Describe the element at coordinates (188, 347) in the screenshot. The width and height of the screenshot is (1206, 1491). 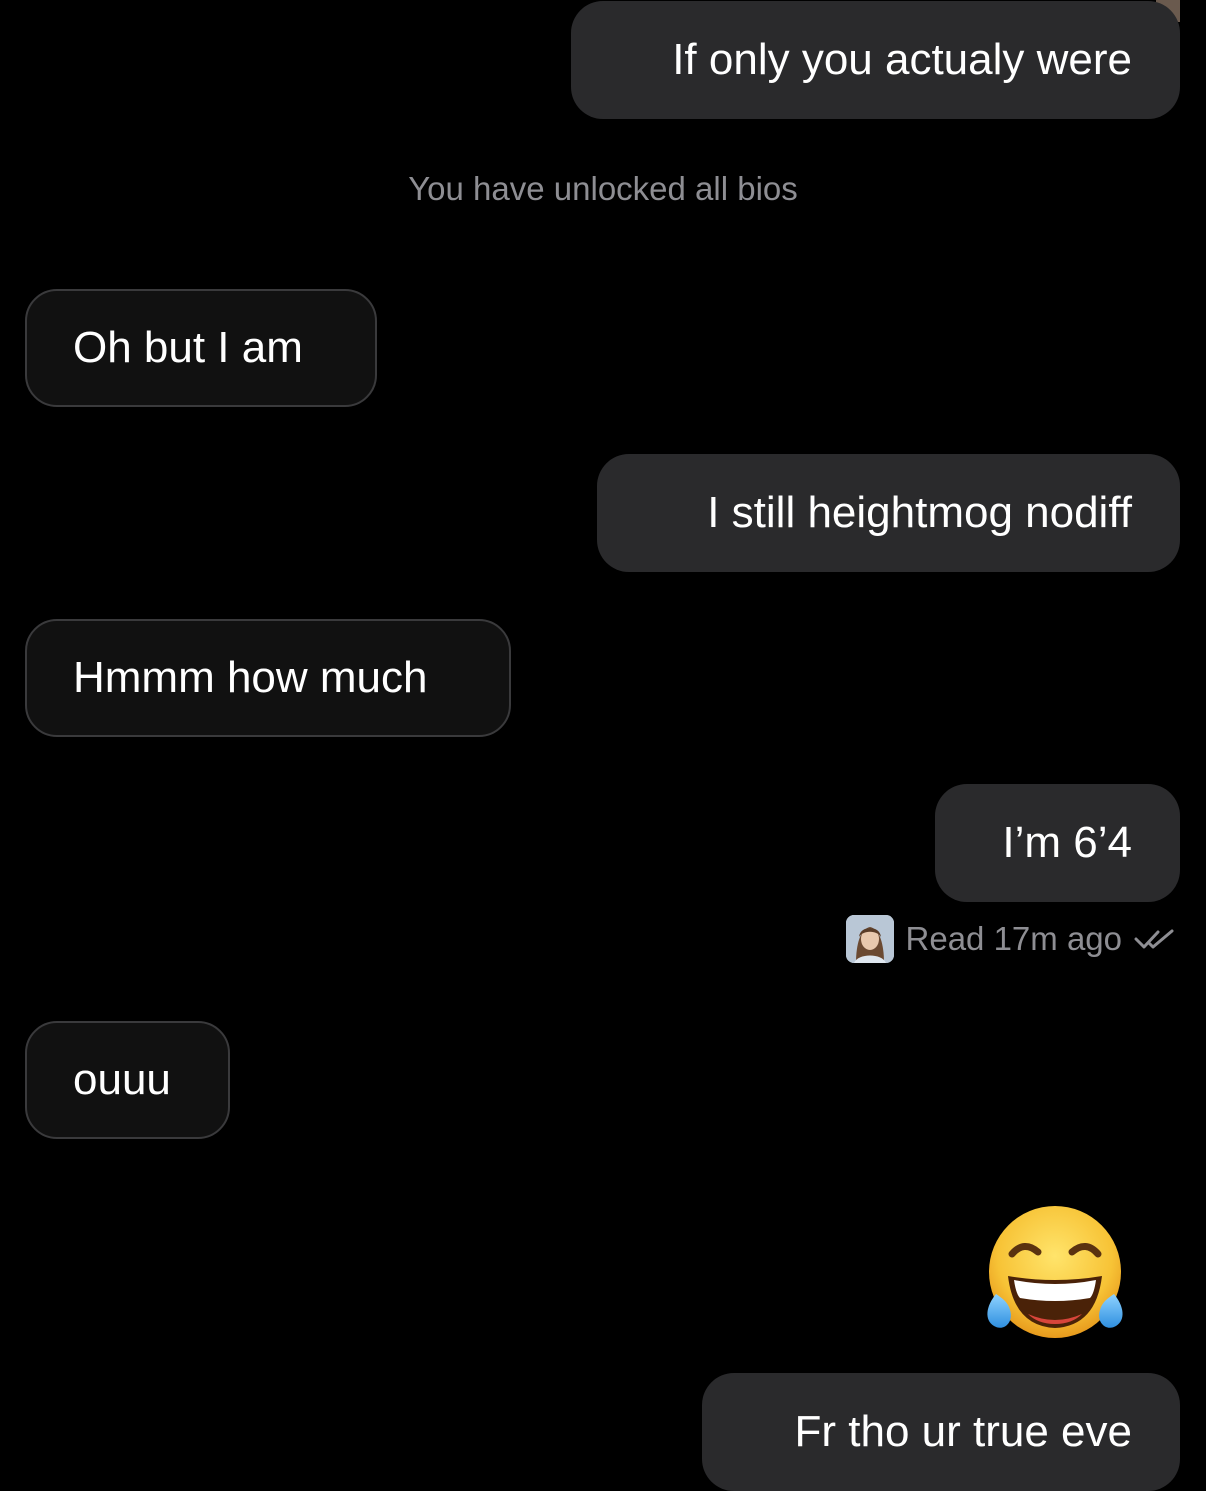
I see `message-text: Oh but I am` at that location.